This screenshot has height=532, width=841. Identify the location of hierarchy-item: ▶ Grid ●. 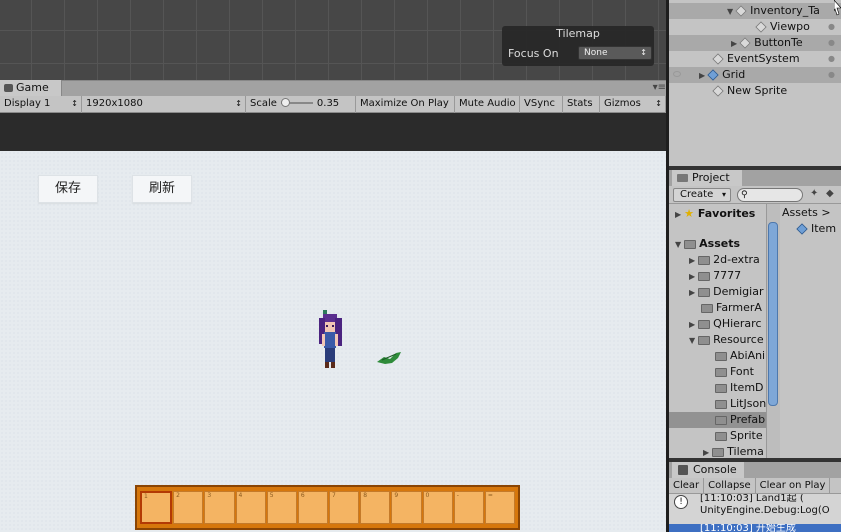
(755, 75).